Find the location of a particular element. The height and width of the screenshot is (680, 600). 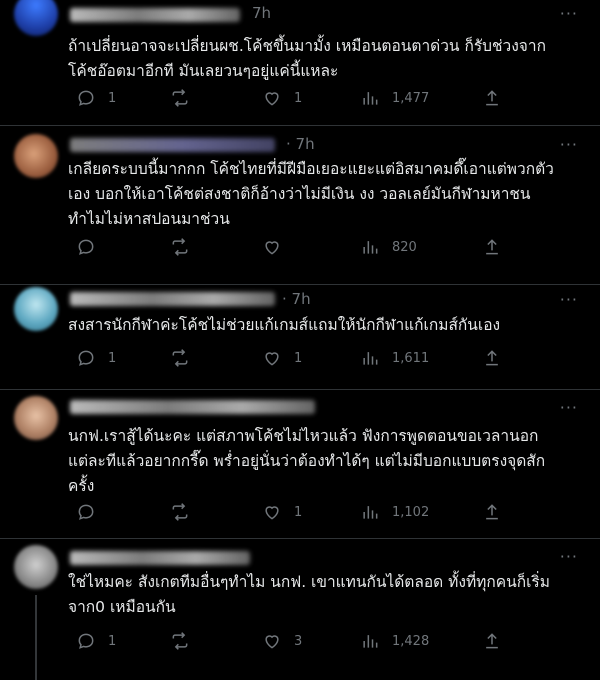

reply-actions: 1 3 1,428 is located at coordinates (328, 643).